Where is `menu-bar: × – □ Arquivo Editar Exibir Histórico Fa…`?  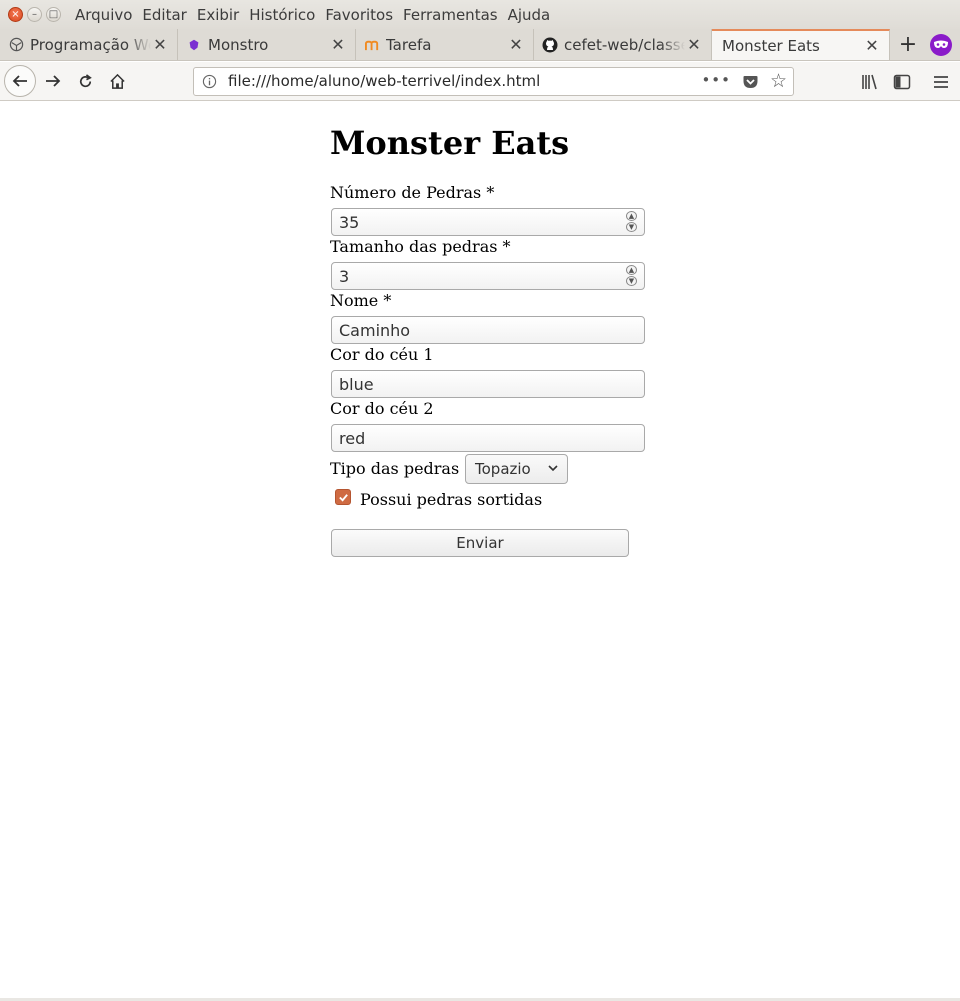 menu-bar: × – □ Arquivo Editar Exibir Histórico Fa… is located at coordinates (480, 14).